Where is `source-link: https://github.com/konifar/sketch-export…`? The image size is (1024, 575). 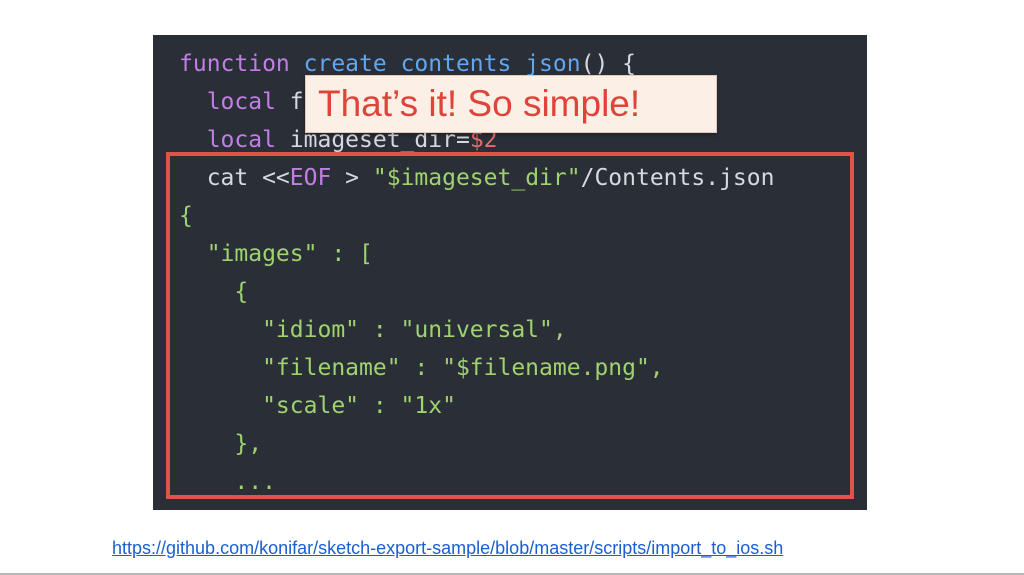 source-link: https://github.com/konifar/sketch-export… is located at coordinates (447, 548).